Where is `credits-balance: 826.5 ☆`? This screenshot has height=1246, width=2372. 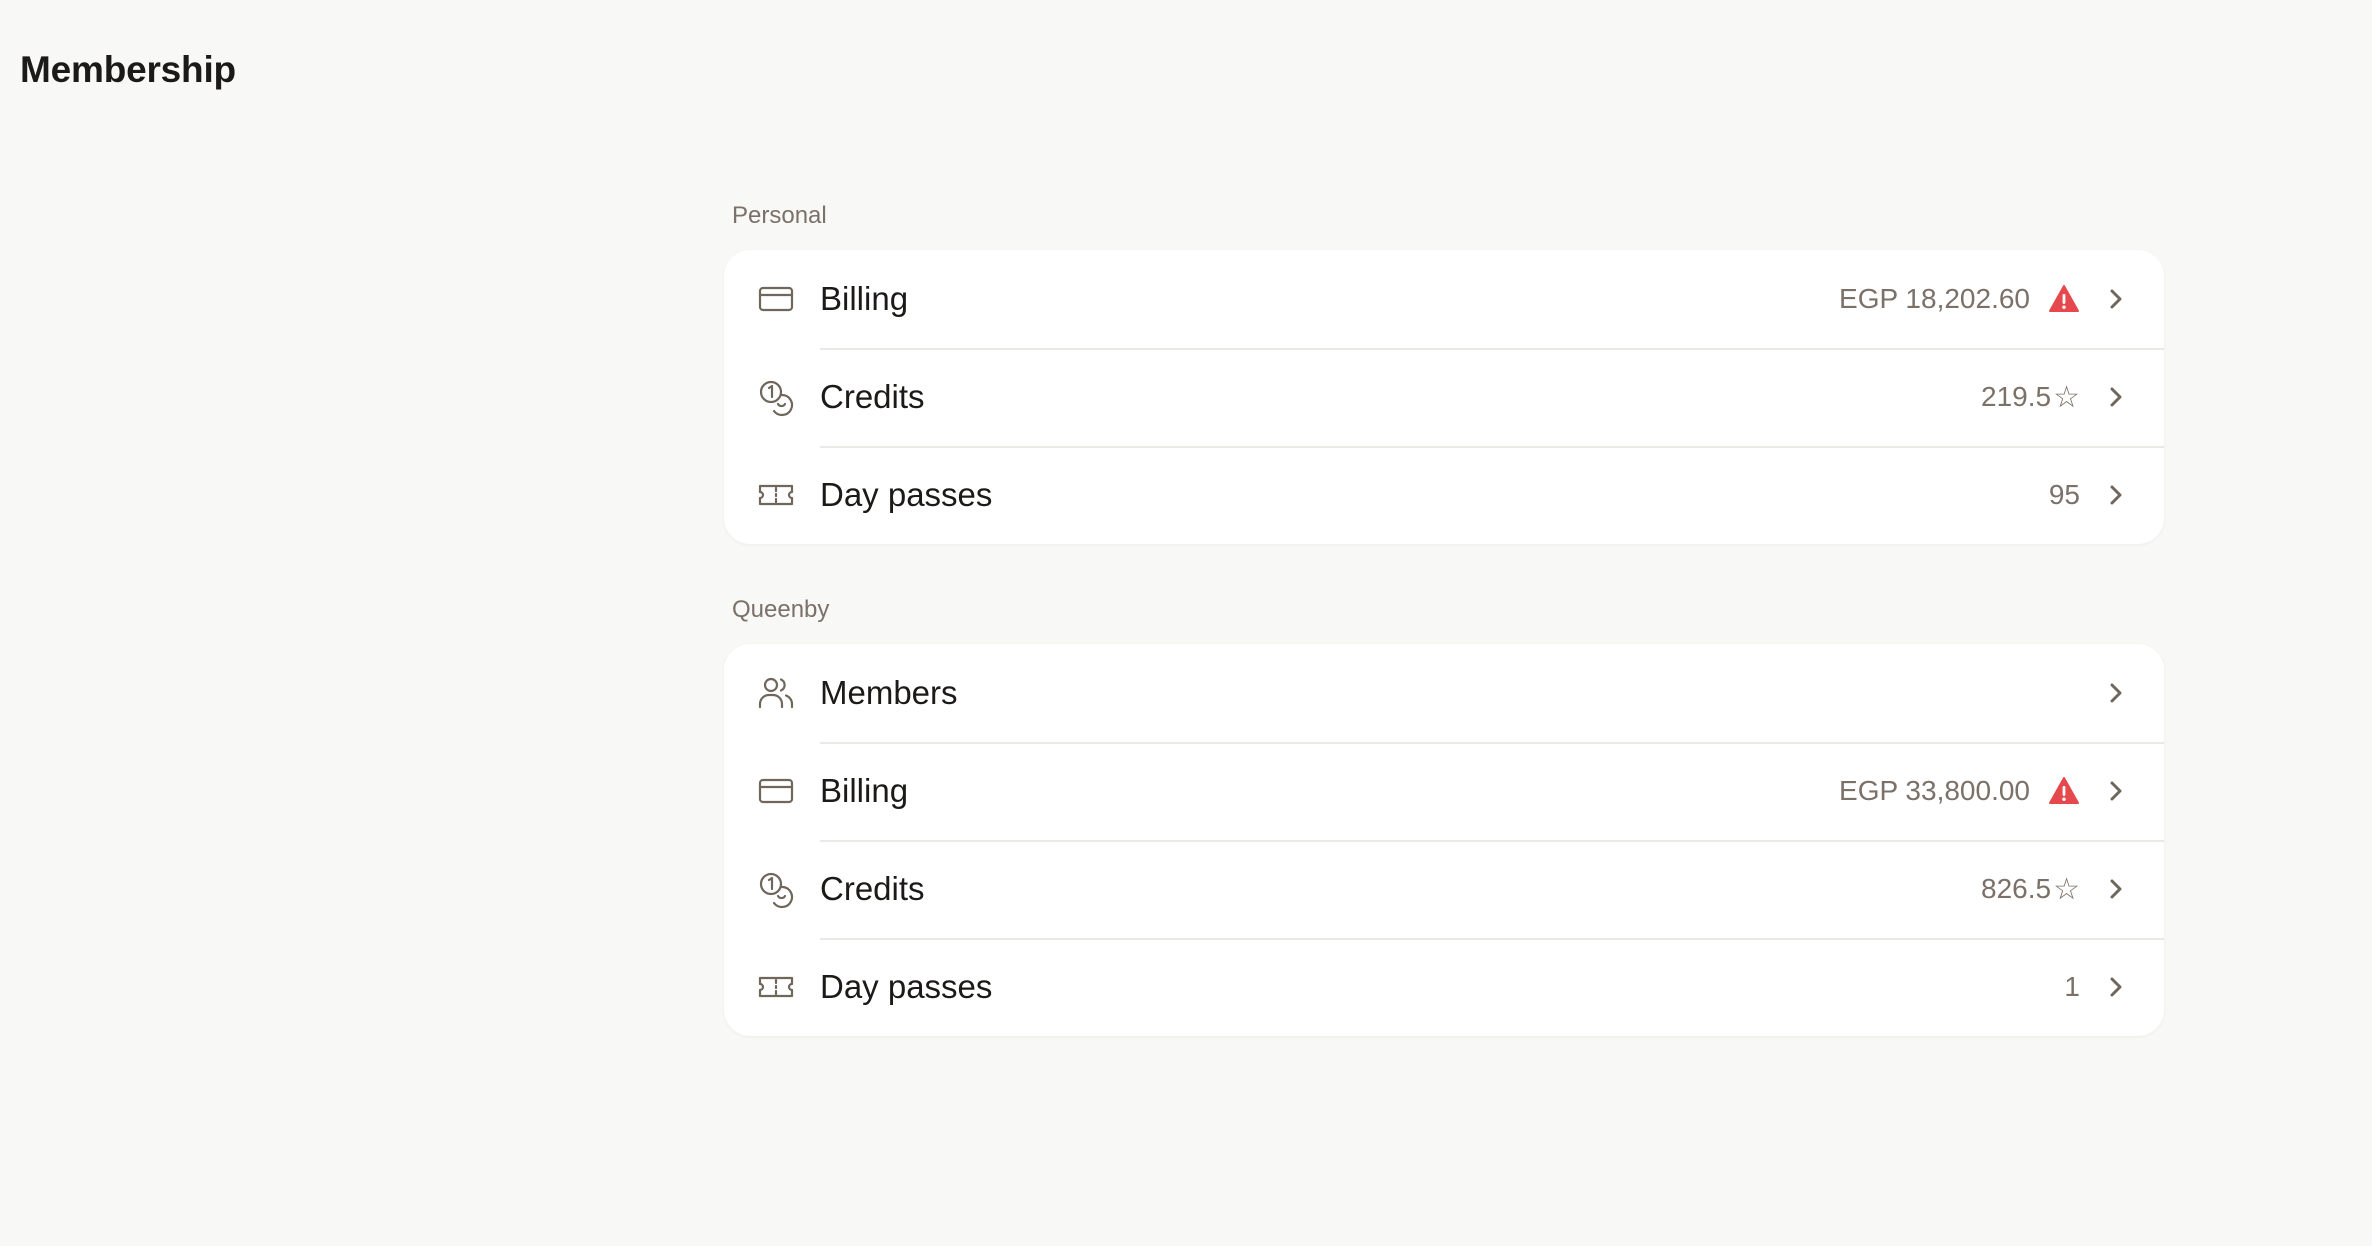
credits-balance: 826.5 ☆ is located at coordinates (2030, 889).